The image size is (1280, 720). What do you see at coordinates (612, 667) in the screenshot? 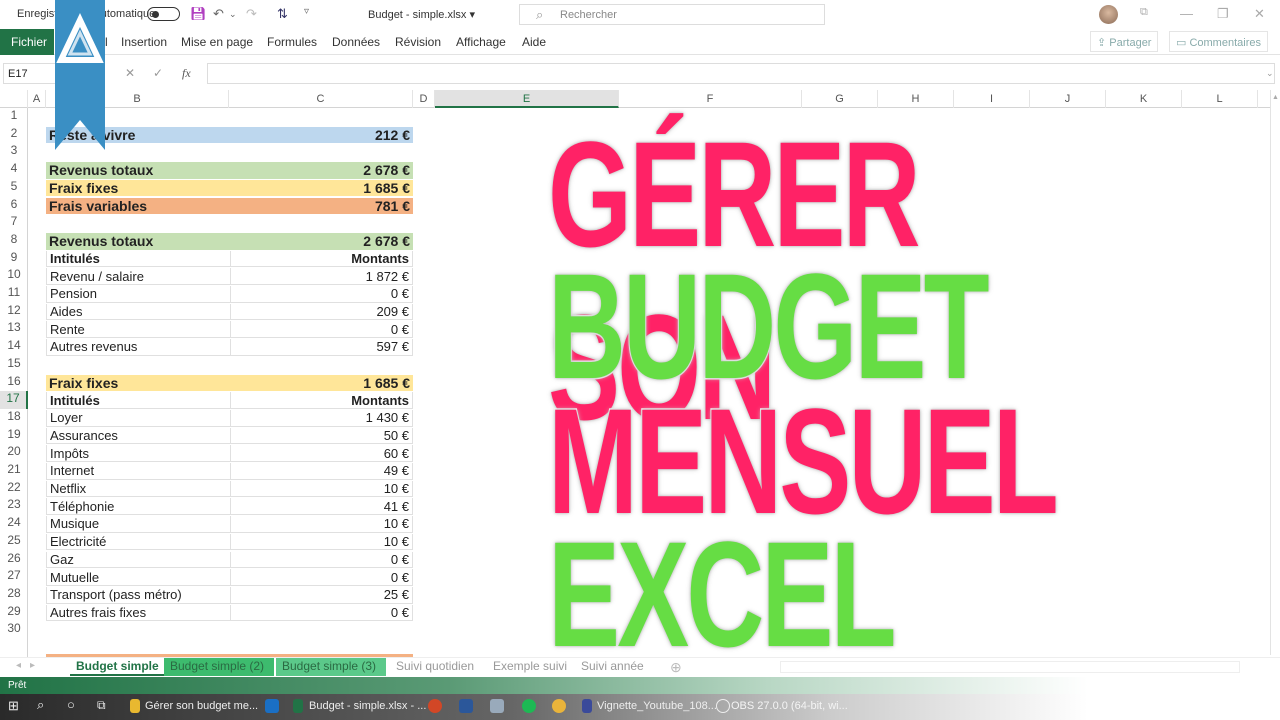
I see `sheet-tab-suivi-annee: Suivi année` at bounding box center [612, 667].